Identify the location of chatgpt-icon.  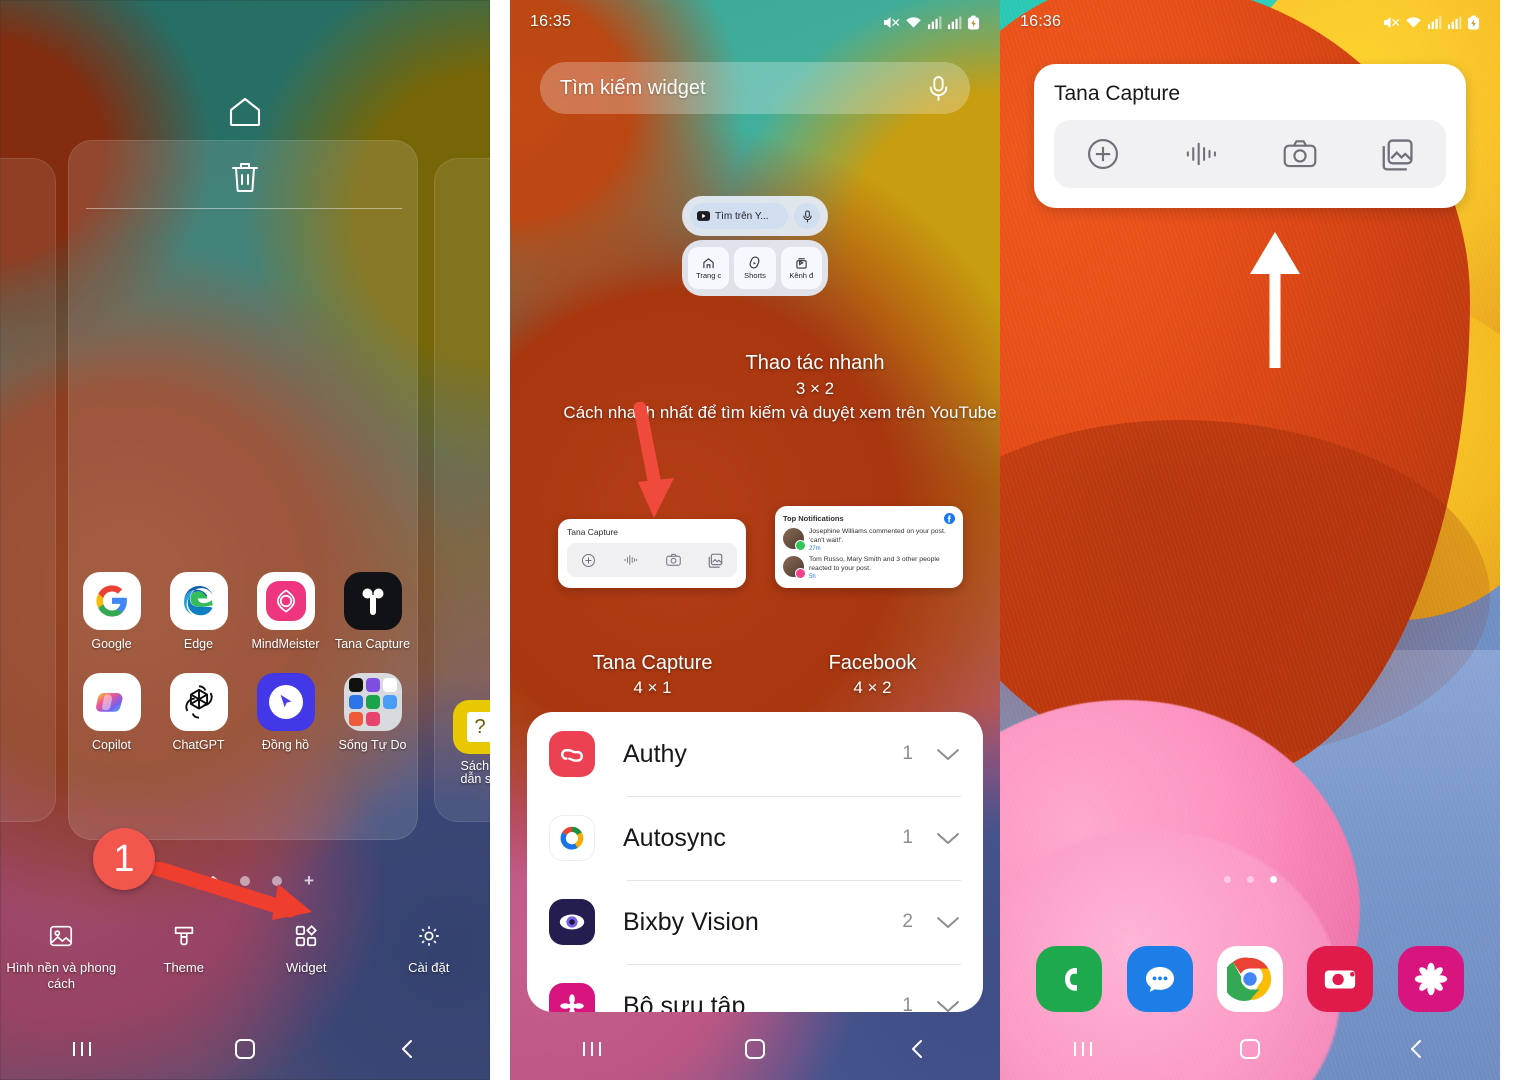
(198, 702).